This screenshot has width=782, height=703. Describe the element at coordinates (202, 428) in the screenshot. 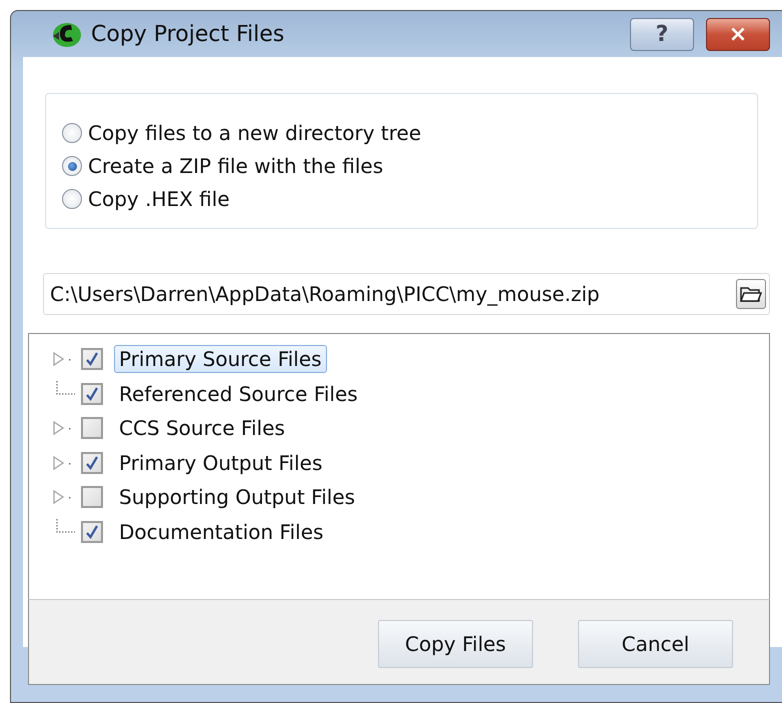

I see `tree-item: CCS Source Files` at that location.